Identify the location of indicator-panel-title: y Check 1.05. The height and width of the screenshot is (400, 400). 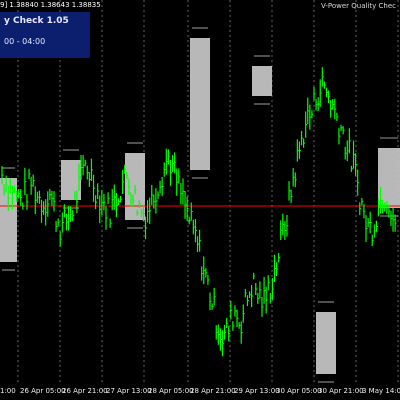
(36, 21).